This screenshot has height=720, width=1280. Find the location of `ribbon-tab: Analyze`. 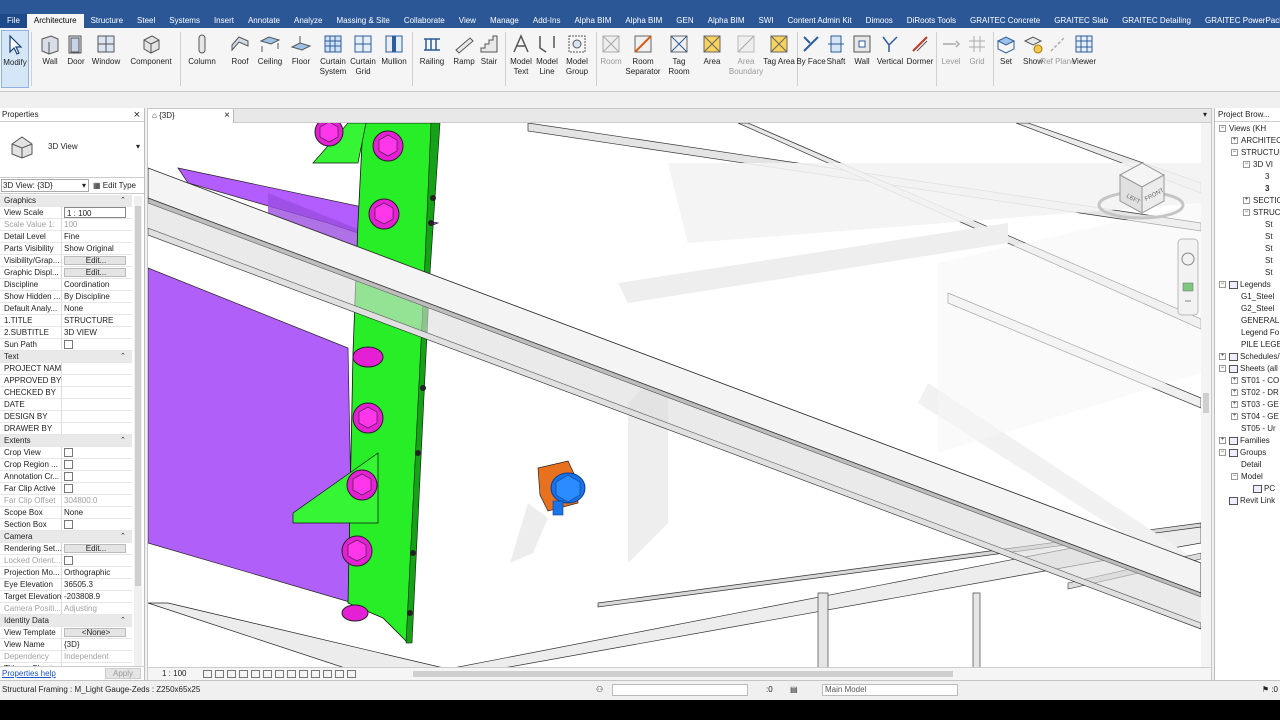

ribbon-tab: Analyze is located at coordinates (308, 21).